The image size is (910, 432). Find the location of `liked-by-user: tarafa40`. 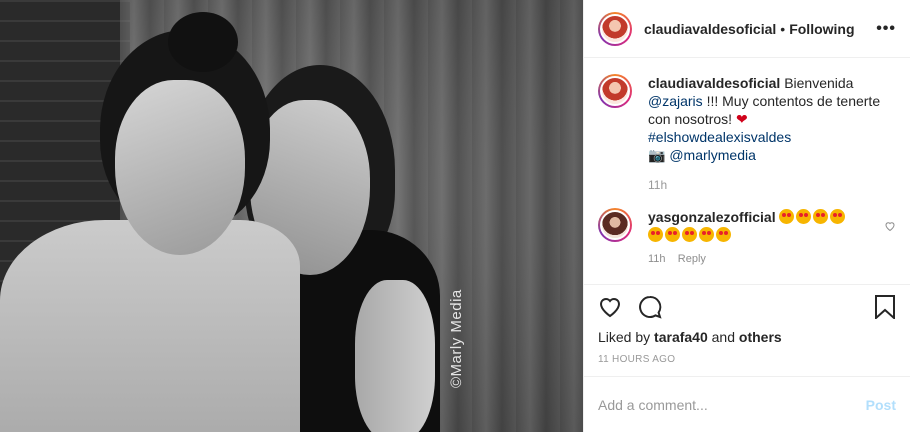

liked-by-user: tarafa40 is located at coordinates (681, 337).